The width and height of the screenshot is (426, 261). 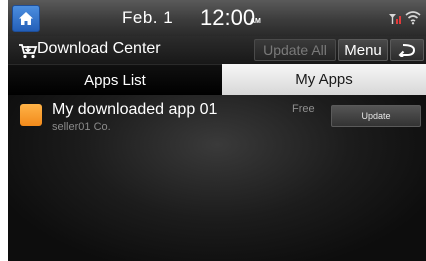 I want to click on home-icon, so click(x=26, y=18).